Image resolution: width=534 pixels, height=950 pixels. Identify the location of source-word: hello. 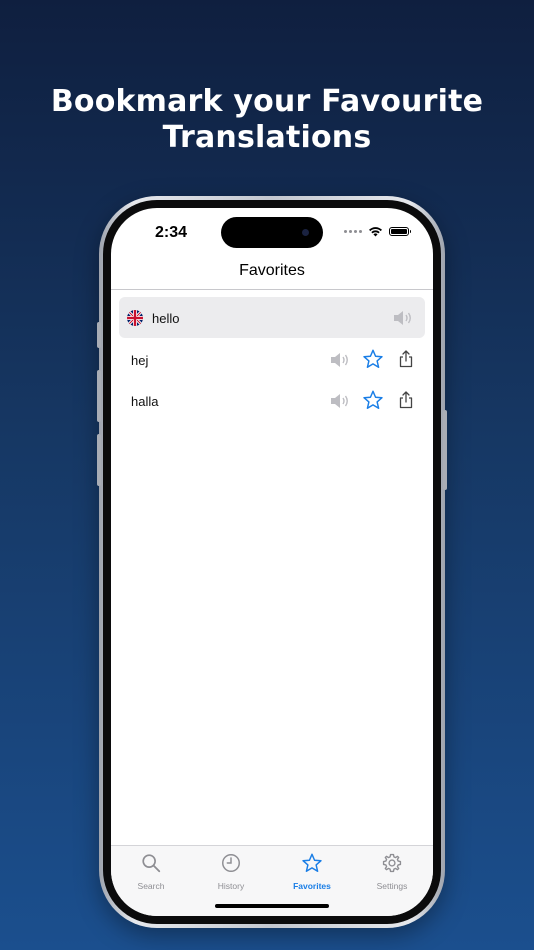
(166, 318).